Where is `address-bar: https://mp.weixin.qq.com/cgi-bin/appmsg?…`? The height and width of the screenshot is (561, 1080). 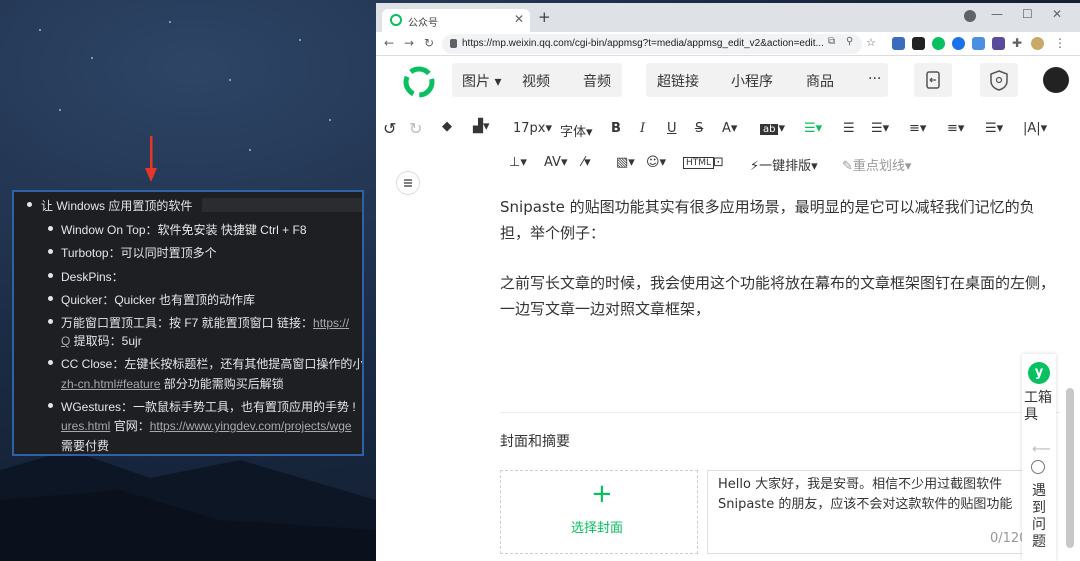 address-bar: https://mp.weixin.qq.com/cgi-bin/appmsg?… is located at coordinates (652, 44).